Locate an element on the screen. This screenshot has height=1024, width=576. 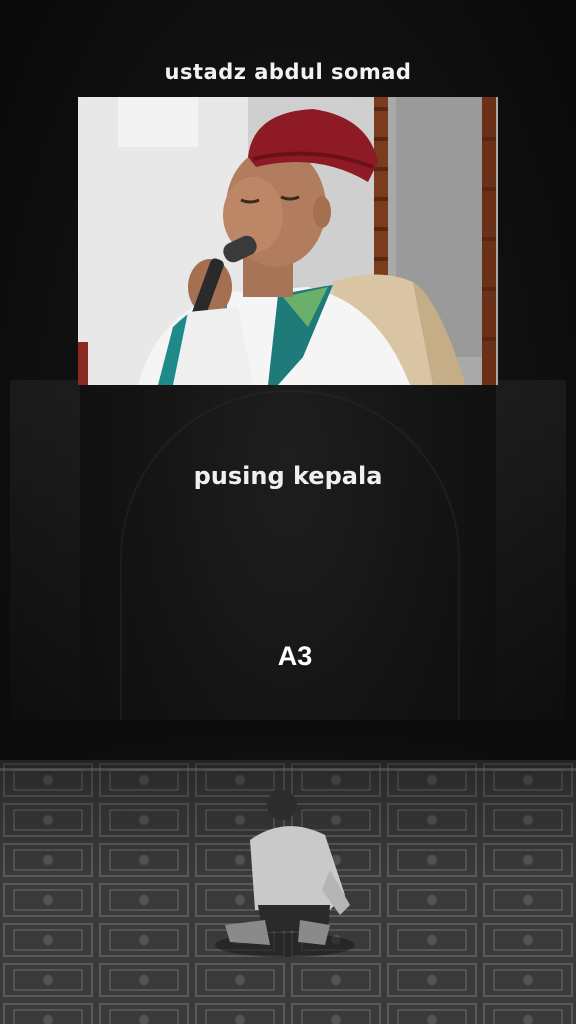
caption-text: pusing kepala is located at coordinates (288, 476).